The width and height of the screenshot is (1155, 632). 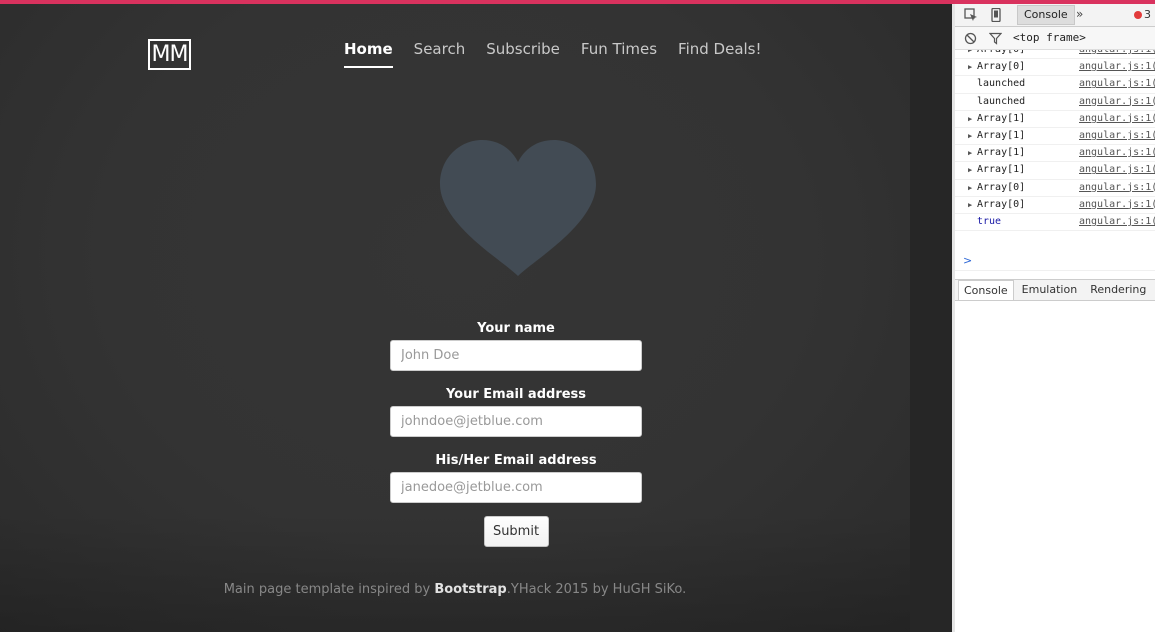 I want to click on nav-find-deals: Find Deals!, so click(x=719, y=54).